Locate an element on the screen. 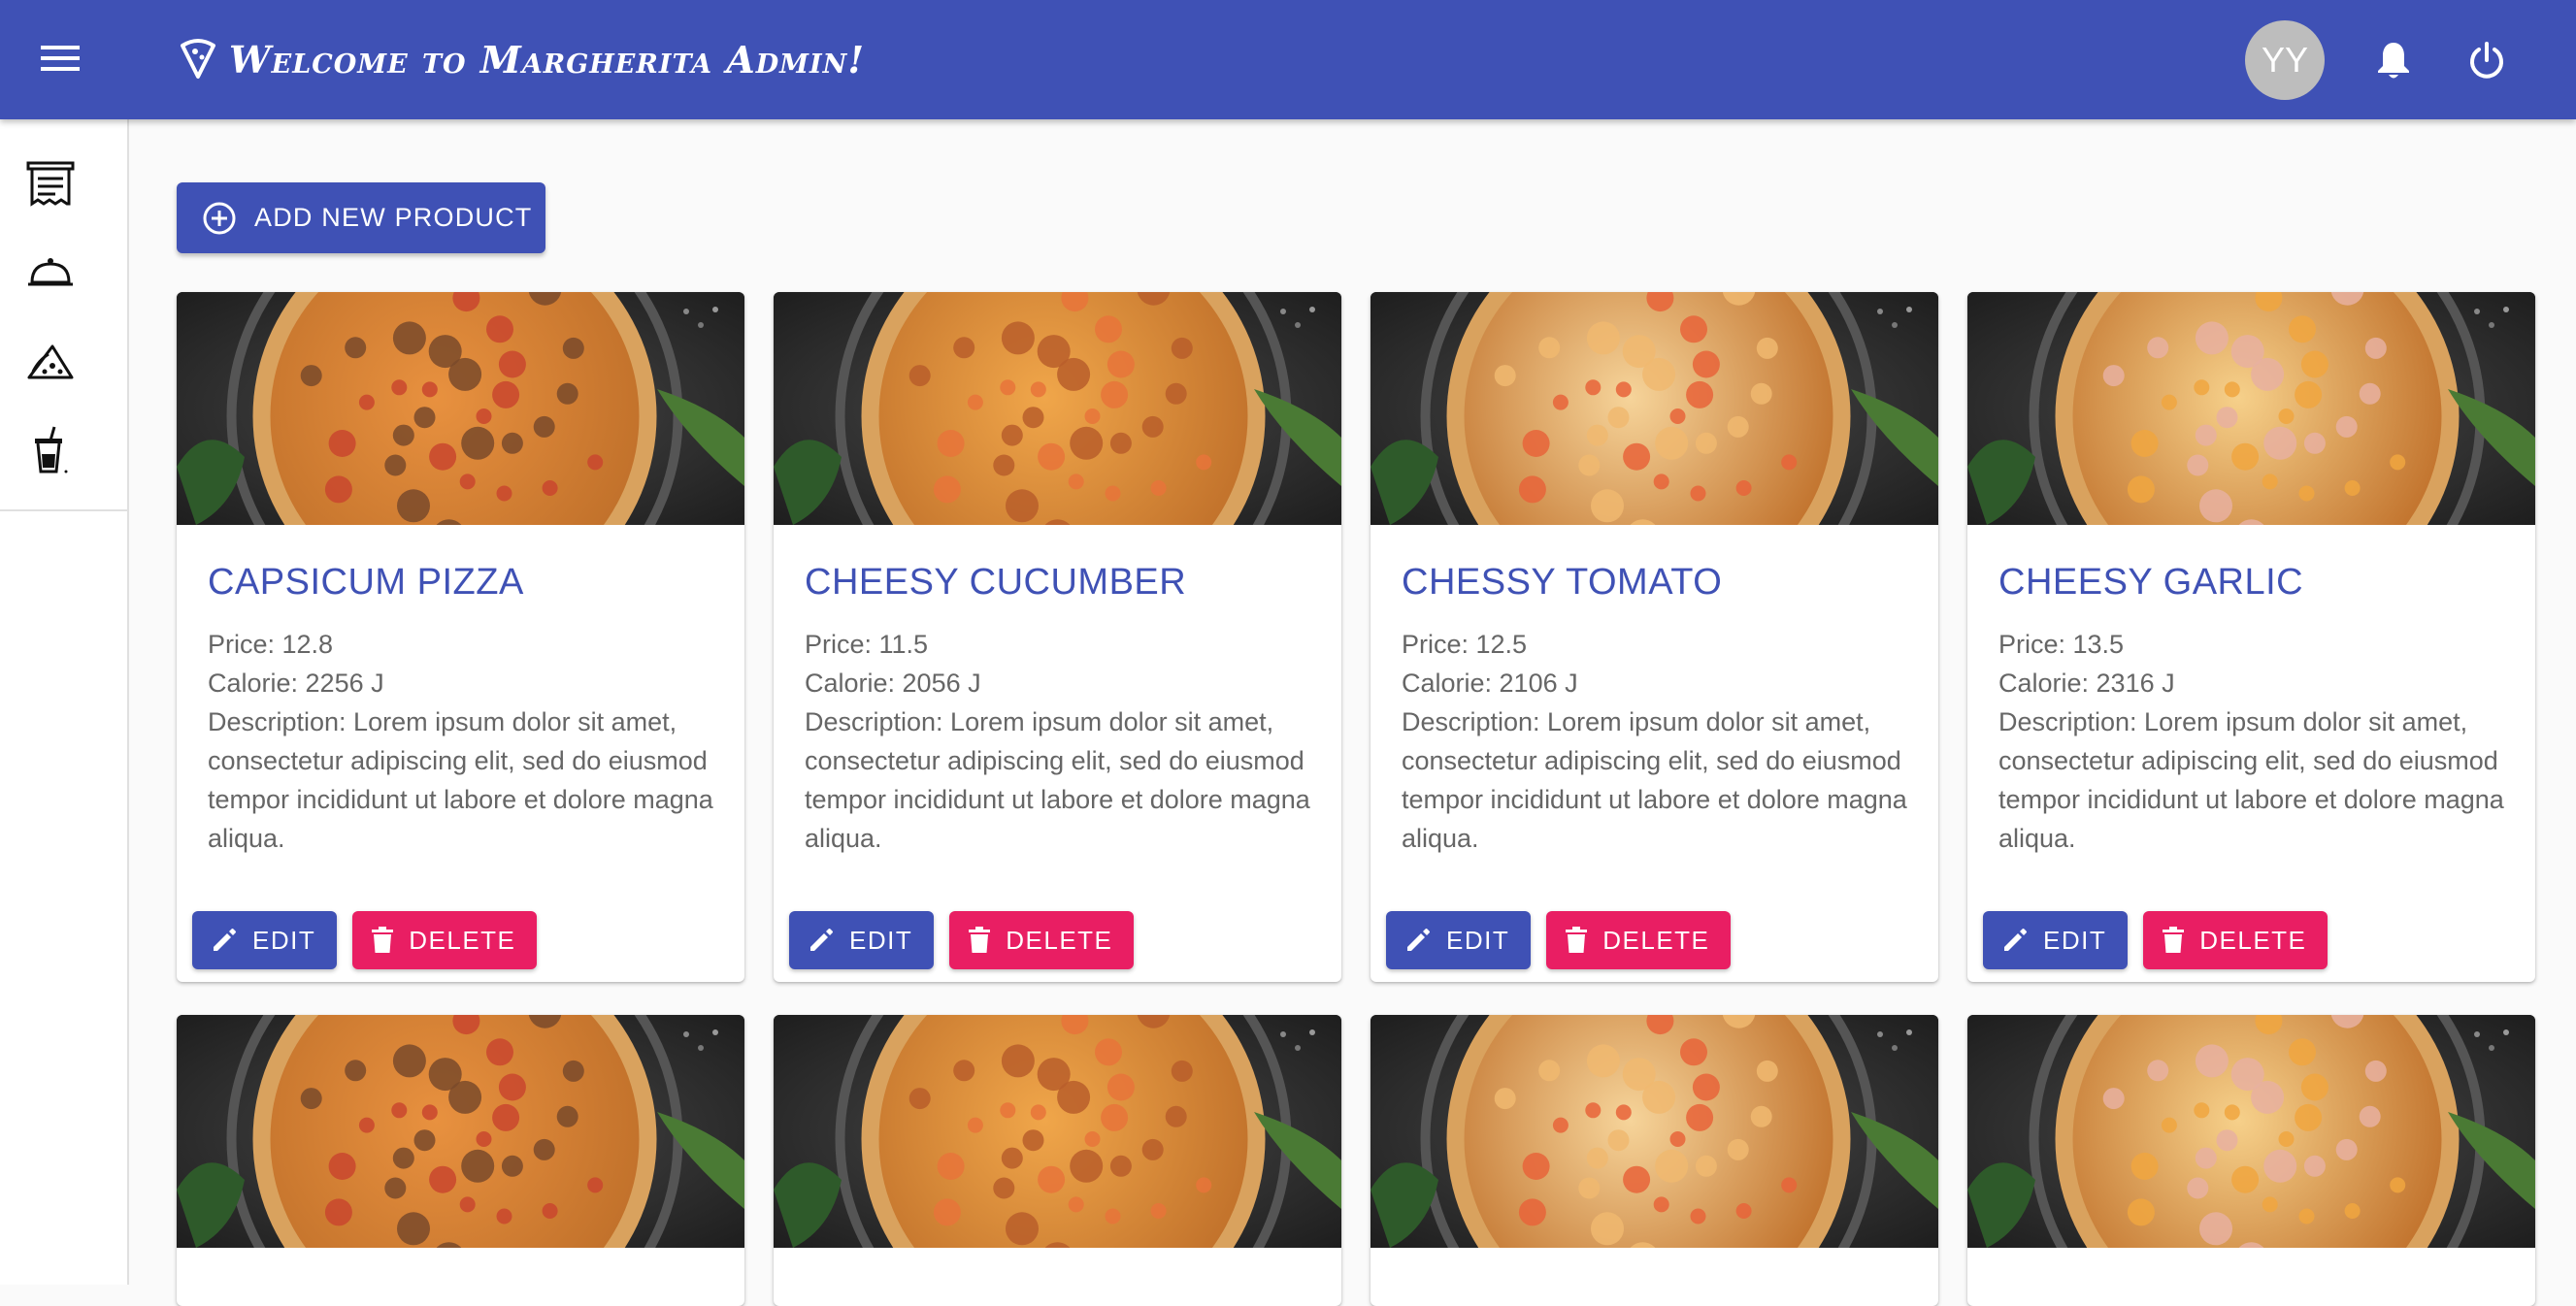 The image size is (2576, 1306). bell-icon is located at coordinates (2393, 60).